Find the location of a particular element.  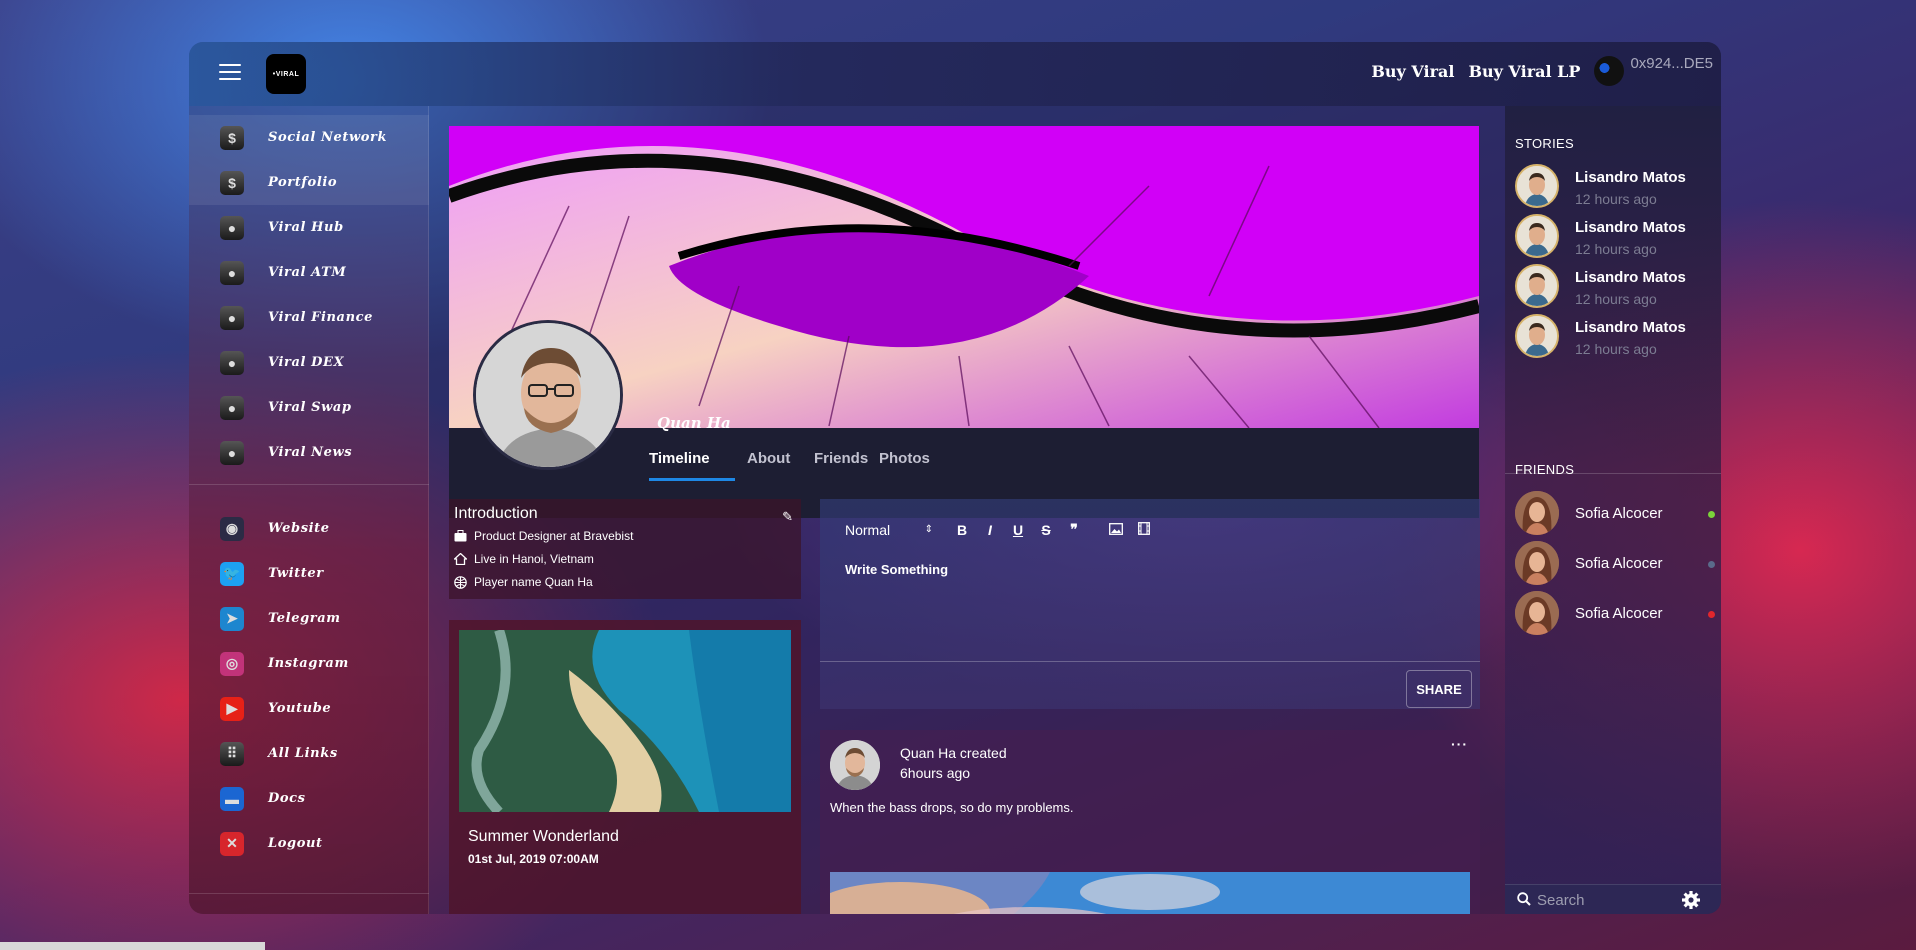

profile-name: Quan Ha is located at coordinates (694, 423).